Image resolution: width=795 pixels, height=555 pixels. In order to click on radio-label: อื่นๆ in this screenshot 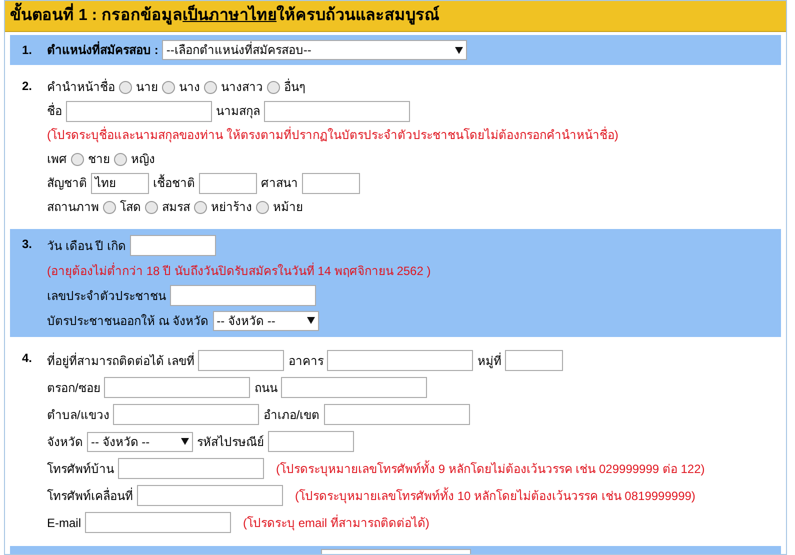, I will do `click(294, 87)`.